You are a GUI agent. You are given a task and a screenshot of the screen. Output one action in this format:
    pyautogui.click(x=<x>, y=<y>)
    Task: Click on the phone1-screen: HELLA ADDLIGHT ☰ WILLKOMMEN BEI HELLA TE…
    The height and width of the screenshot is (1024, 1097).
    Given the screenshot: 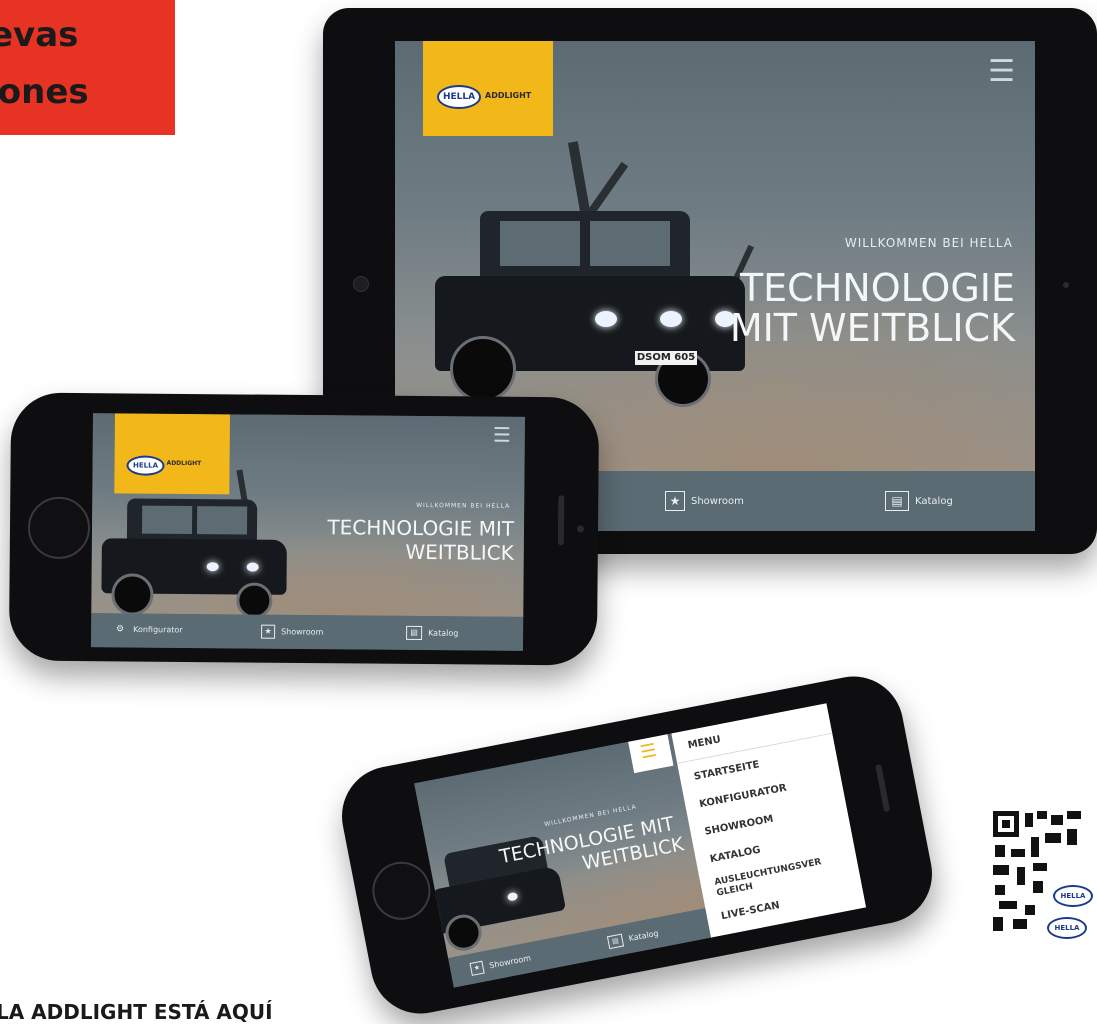 What is the action you would take?
    pyautogui.click(x=307, y=532)
    